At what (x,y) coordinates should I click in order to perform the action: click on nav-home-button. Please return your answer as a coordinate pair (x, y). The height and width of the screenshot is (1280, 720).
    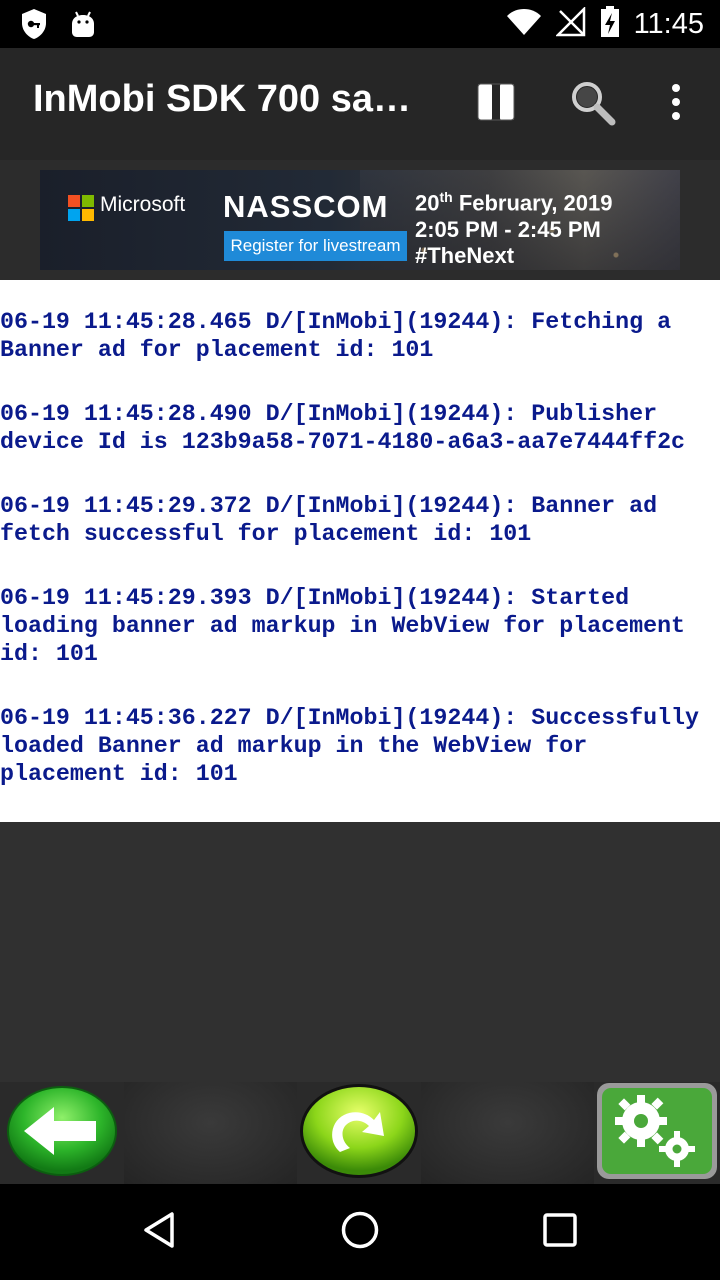
    Looking at the image, I should click on (360, 1232).